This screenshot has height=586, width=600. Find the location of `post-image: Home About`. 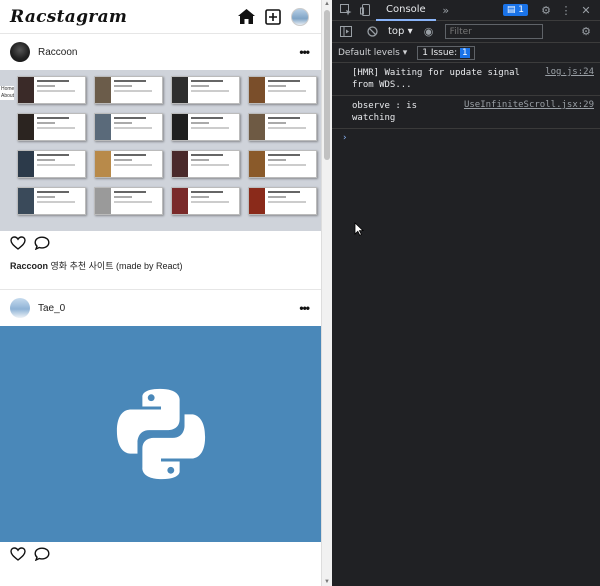

post-image: Home About is located at coordinates (160, 150).